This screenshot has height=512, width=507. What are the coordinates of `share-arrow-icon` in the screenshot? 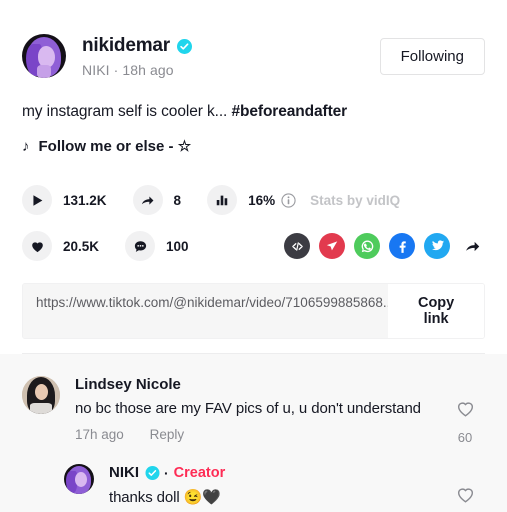 It's located at (147, 200).